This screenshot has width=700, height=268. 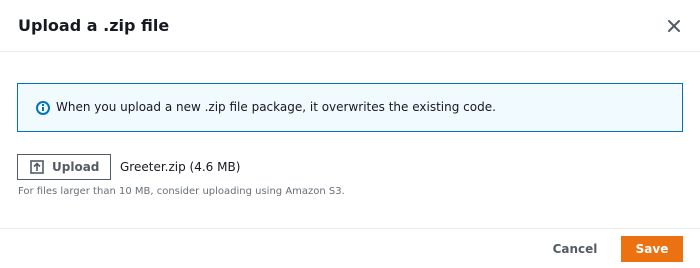 I want to click on dialog-title: Upload a .zip file, so click(x=94, y=25).